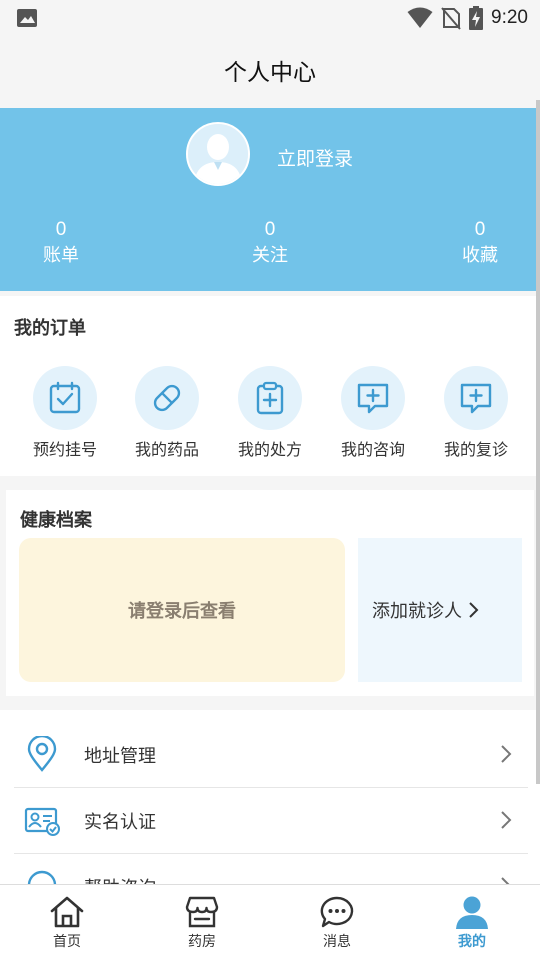 This screenshot has width=540, height=960. I want to click on tab-pharmacy: 药房, so click(202, 923).